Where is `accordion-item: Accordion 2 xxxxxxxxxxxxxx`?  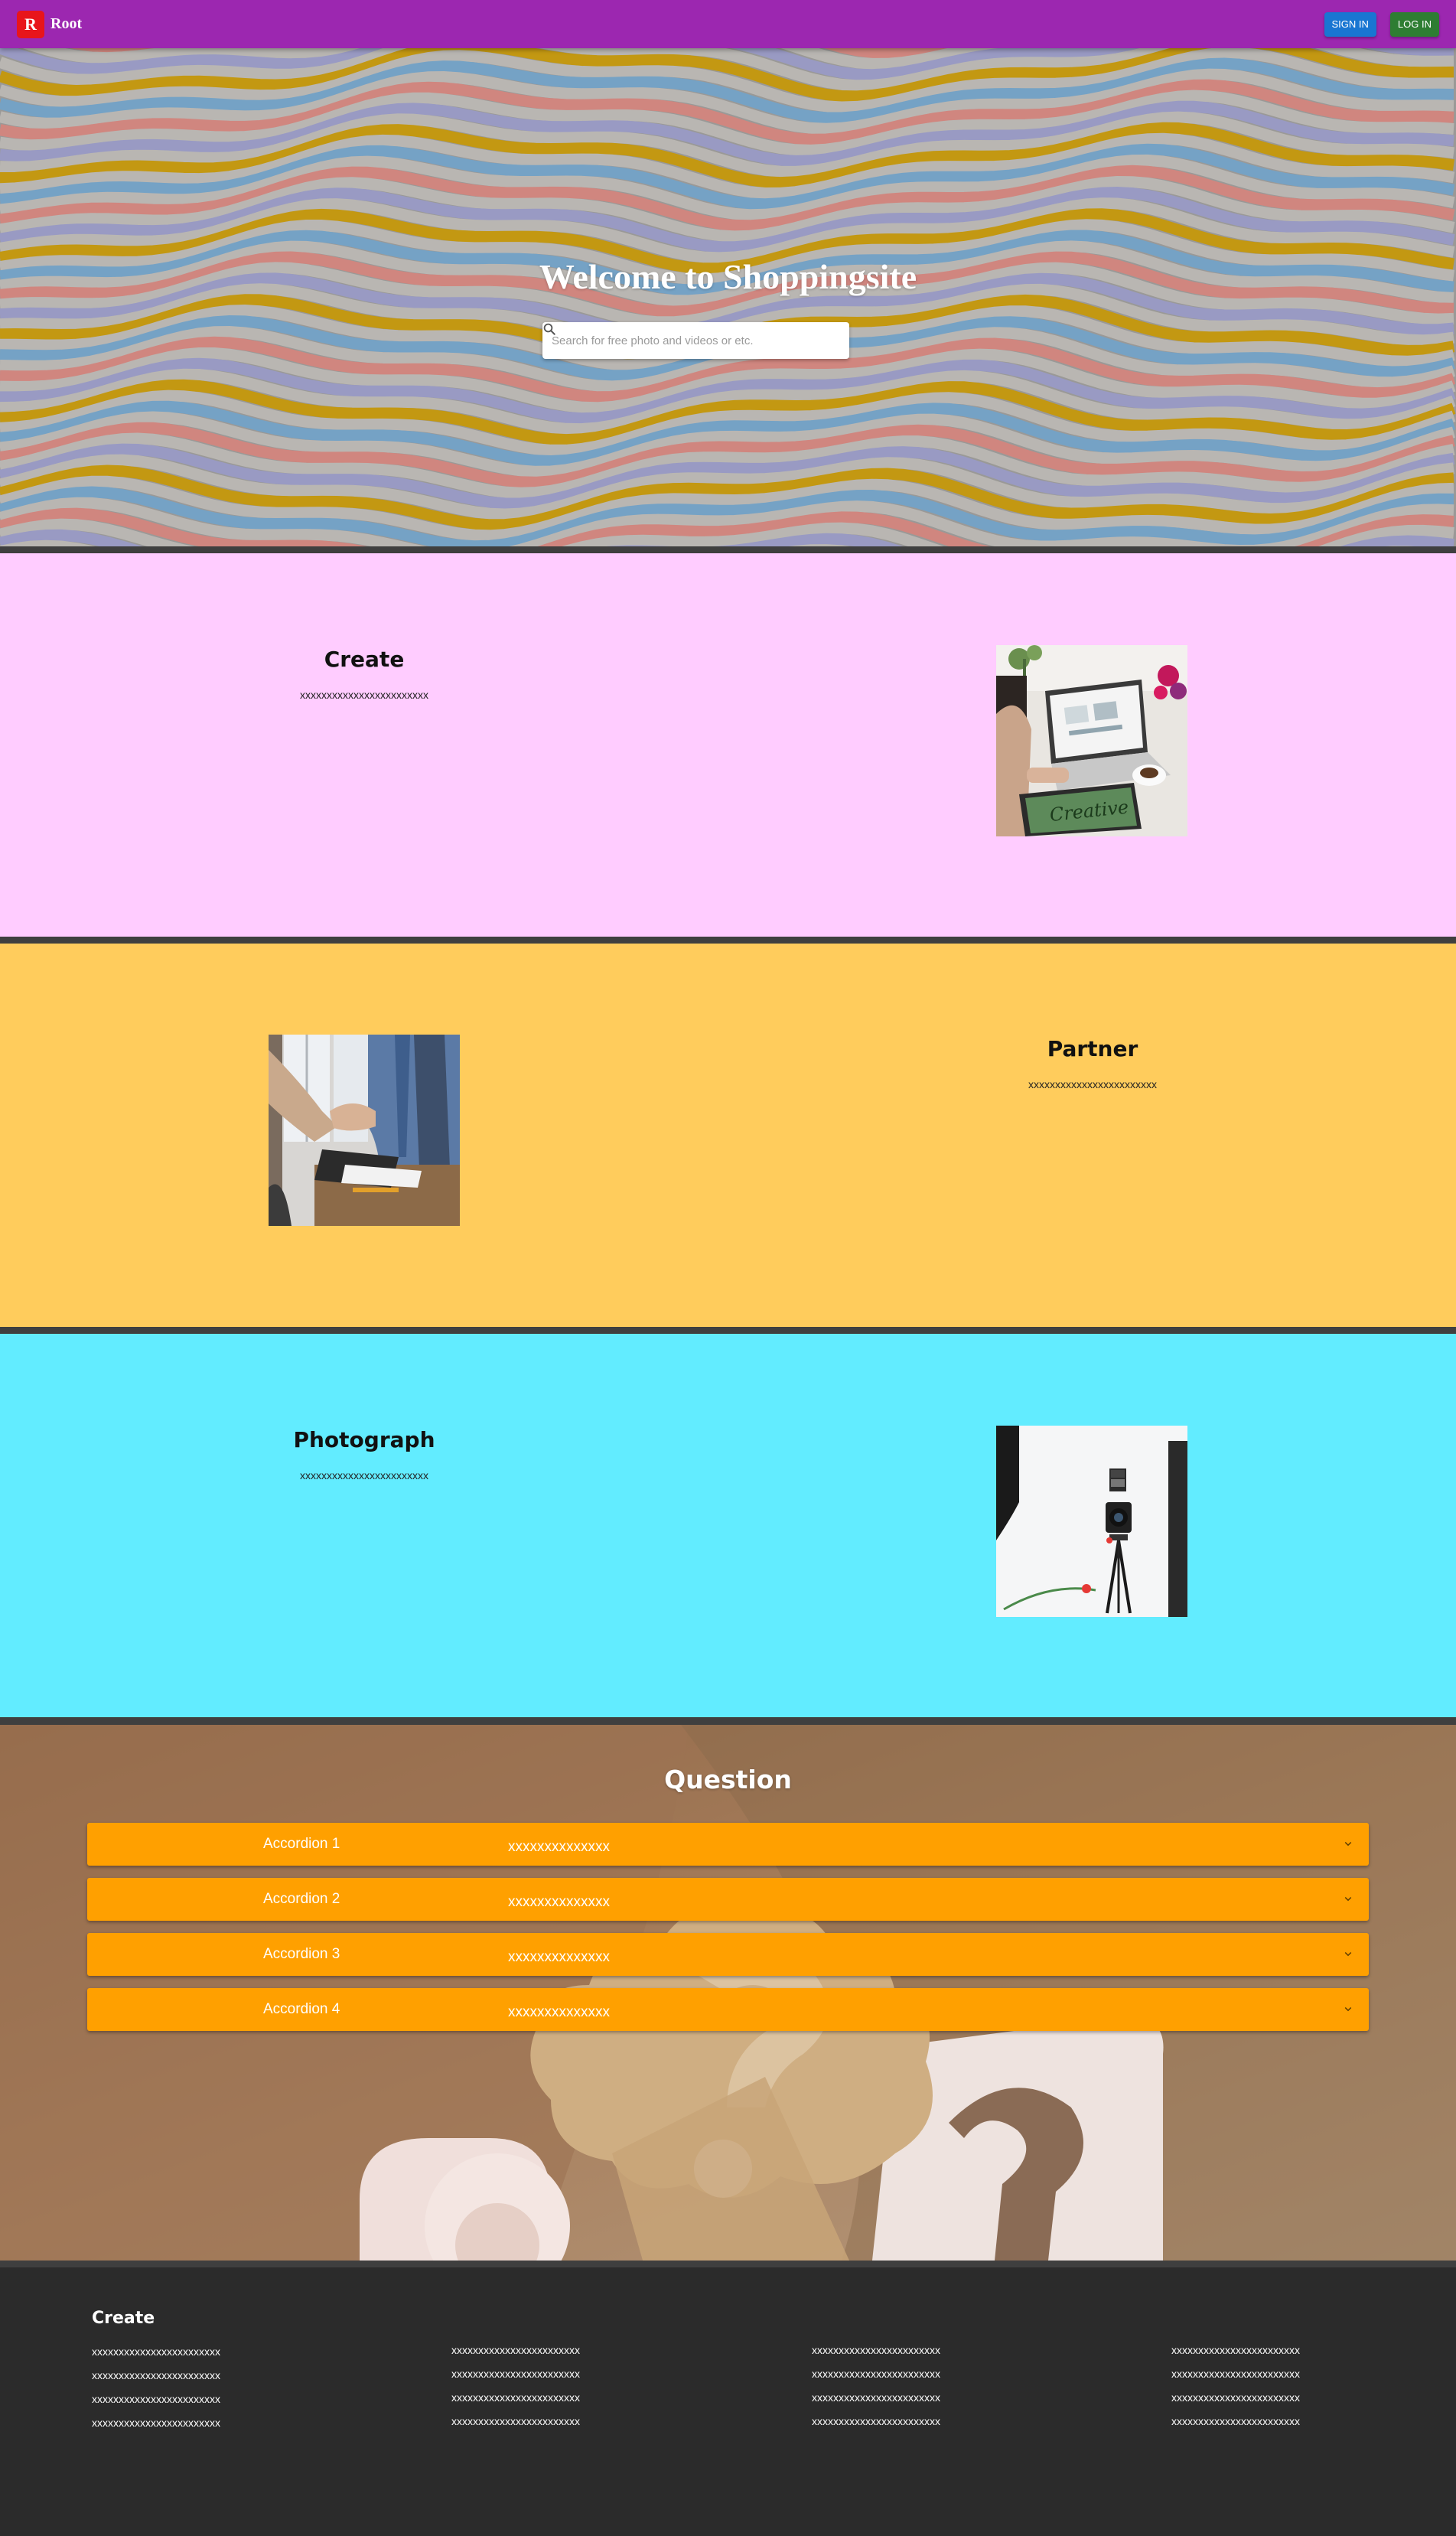 accordion-item: Accordion 2 xxxxxxxxxxxxxx is located at coordinates (728, 1899).